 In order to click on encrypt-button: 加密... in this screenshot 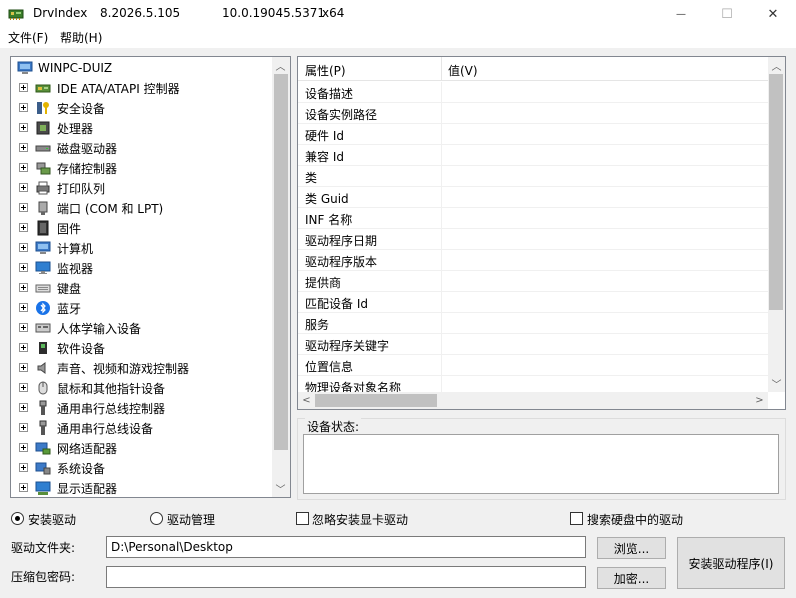, I will do `click(631, 578)`.